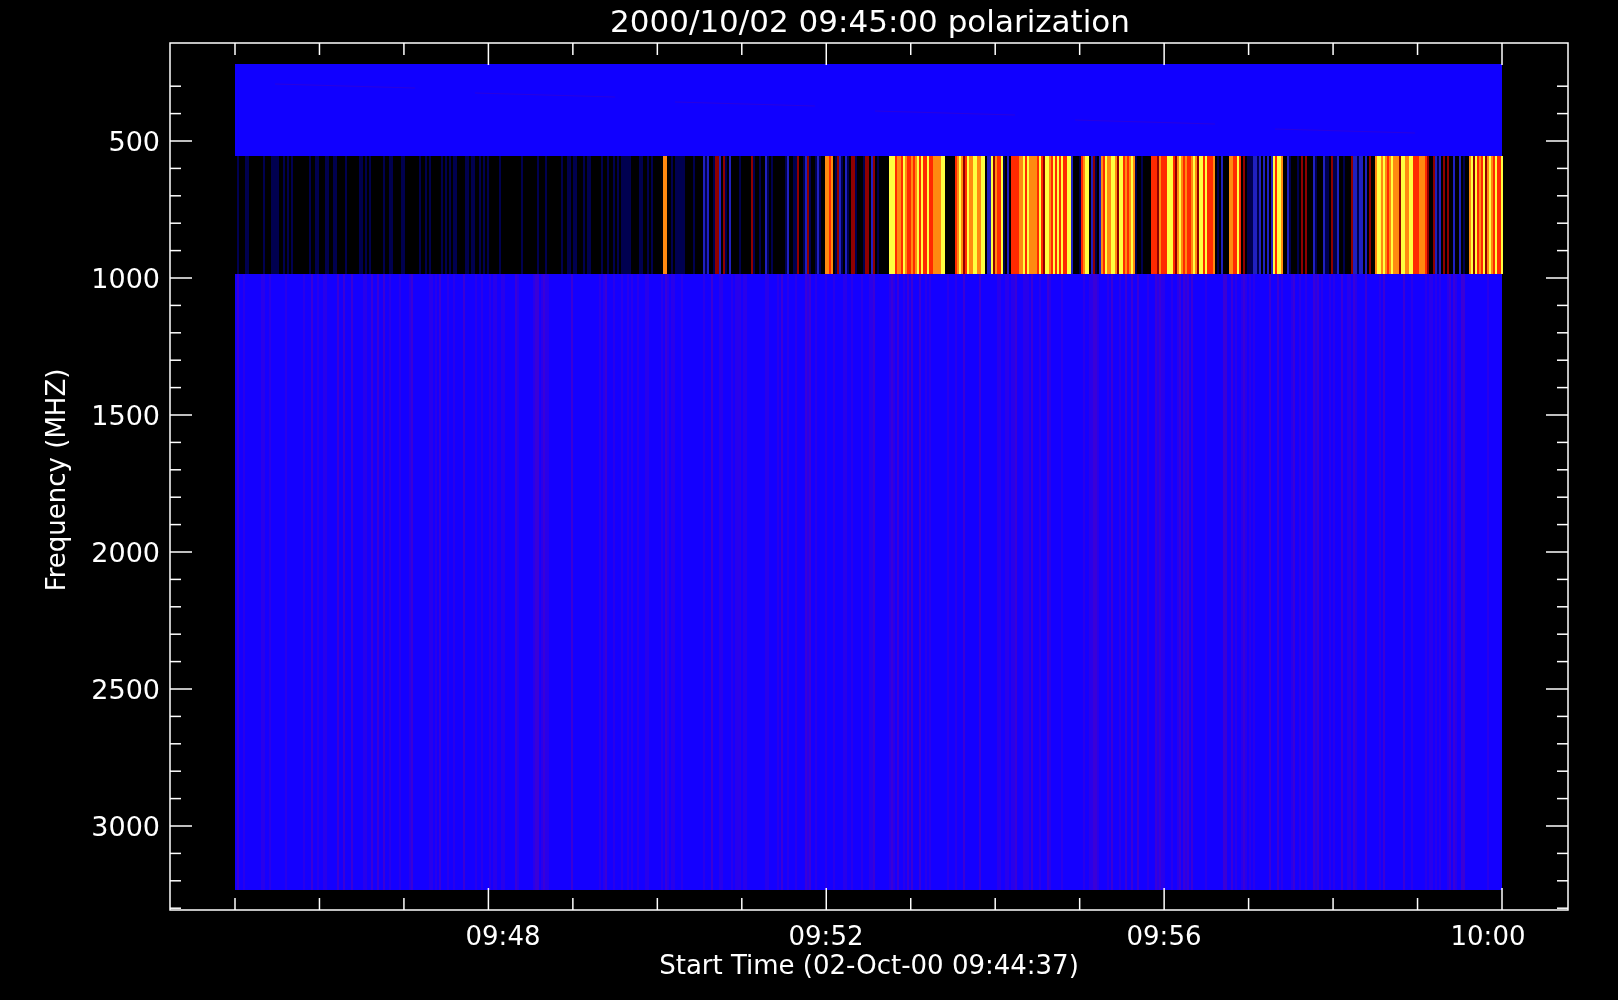  Describe the element at coordinates (826, 936) in the screenshot. I see `x-tick-label: 09:52` at that location.